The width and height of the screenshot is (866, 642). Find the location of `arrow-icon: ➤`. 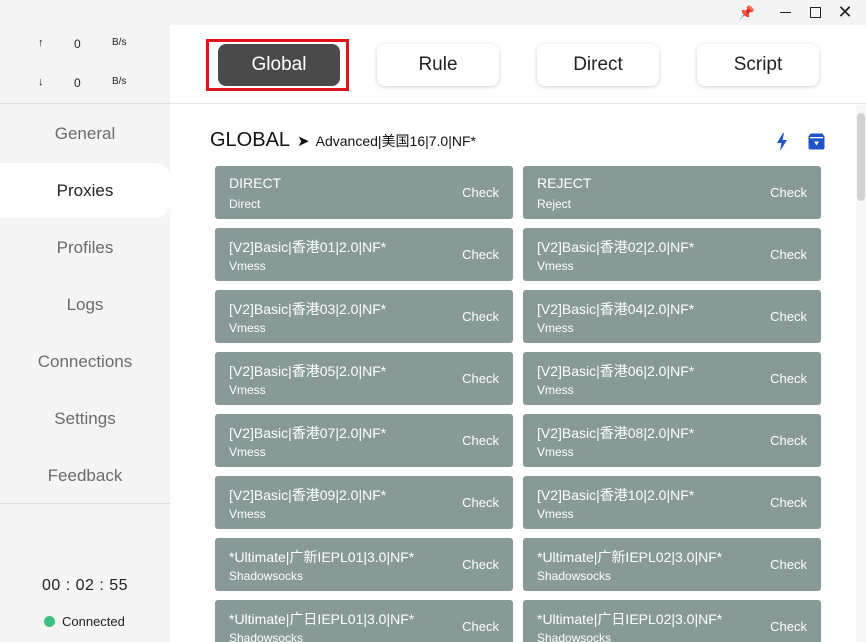

arrow-icon: ➤ is located at coordinates (303, 141).